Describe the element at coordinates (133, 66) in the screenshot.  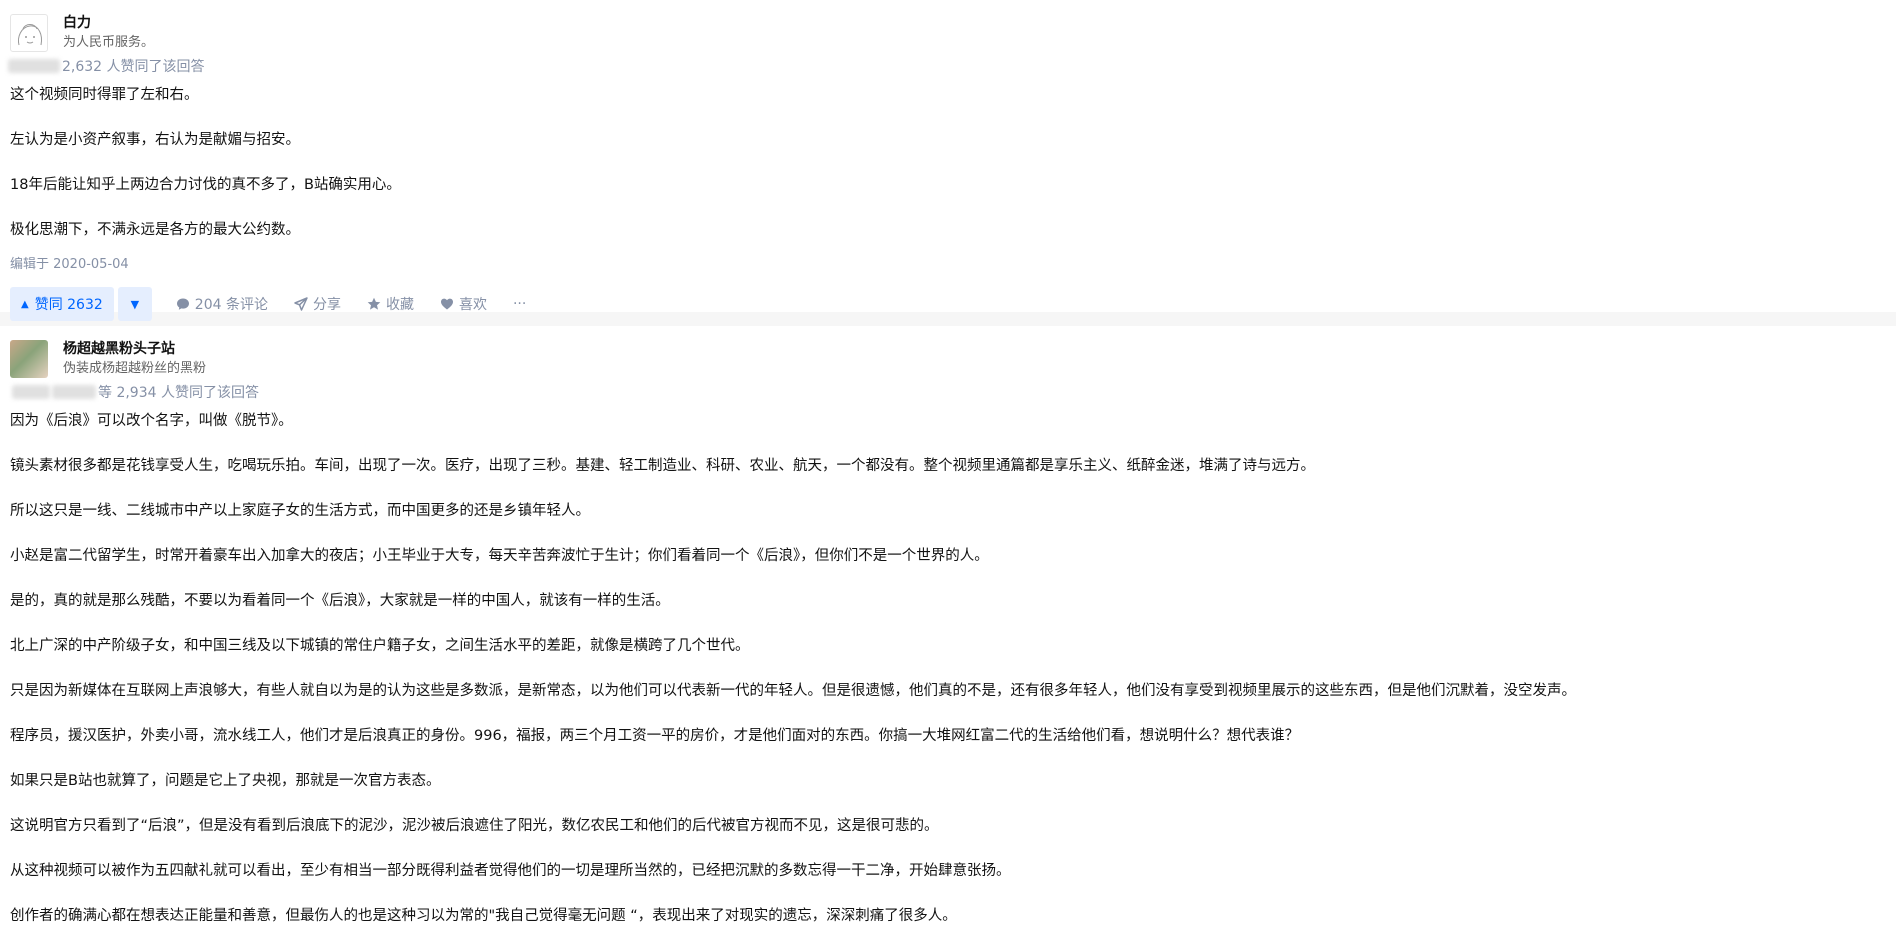
I see `voters-count: 2,632 人赞同了该回答` at that location.